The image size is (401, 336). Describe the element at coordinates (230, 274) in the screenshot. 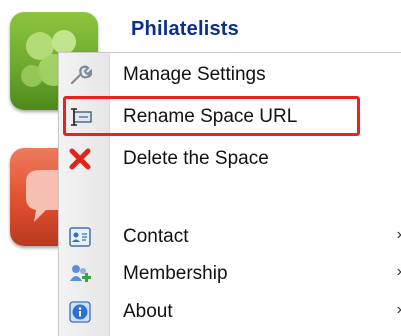

I see `menu-item-membership: Membership ›` at that location.